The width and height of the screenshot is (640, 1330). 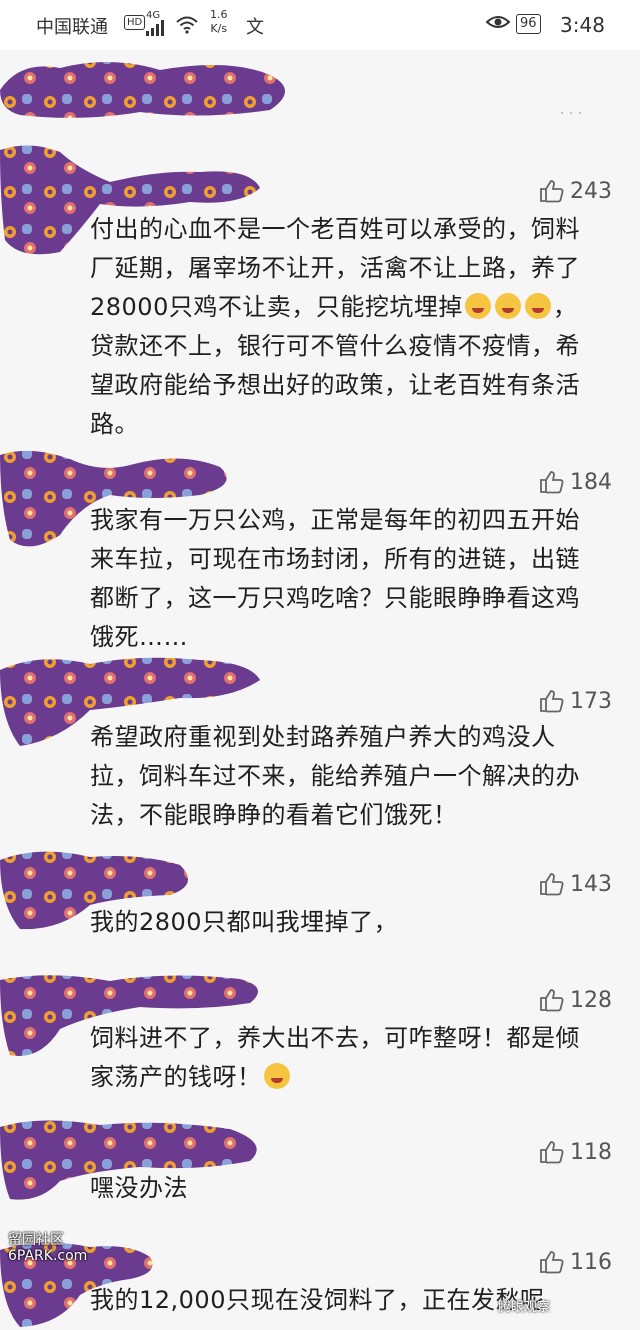 What do you see at coordinates (320, 25) in the screenshot?
I see `status-bar: 中国联通 HD 4G 1.6 K/s 文 96 3:48` at bounding box center [320, 25].